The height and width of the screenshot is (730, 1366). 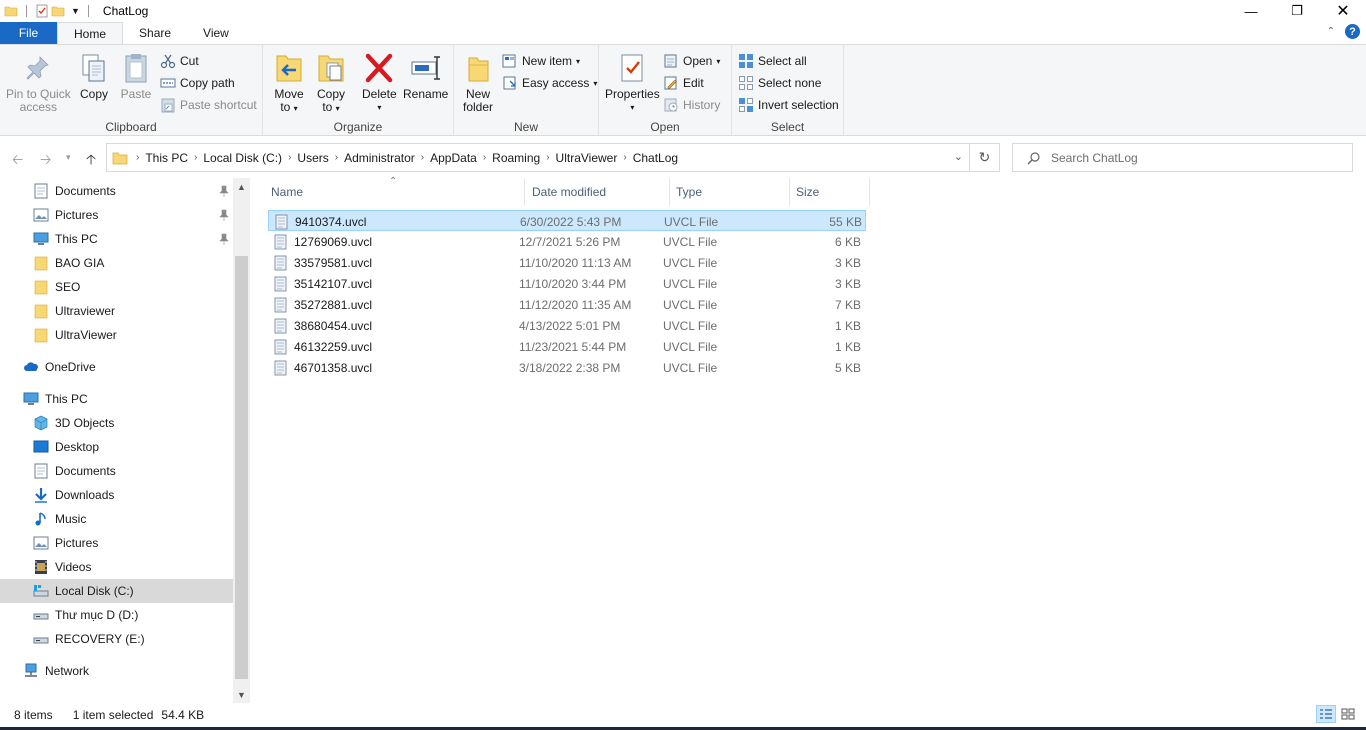 What do you see at coordinates (94, 76) in the screenshot?
I see `copy-button: Copy` at bounding box center [94, 76].